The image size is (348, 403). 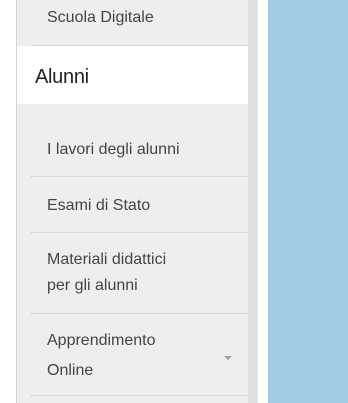 I want to click on sidebar-item-apprendimento-online: Apprendimento Online, so click(x=133, y=354).